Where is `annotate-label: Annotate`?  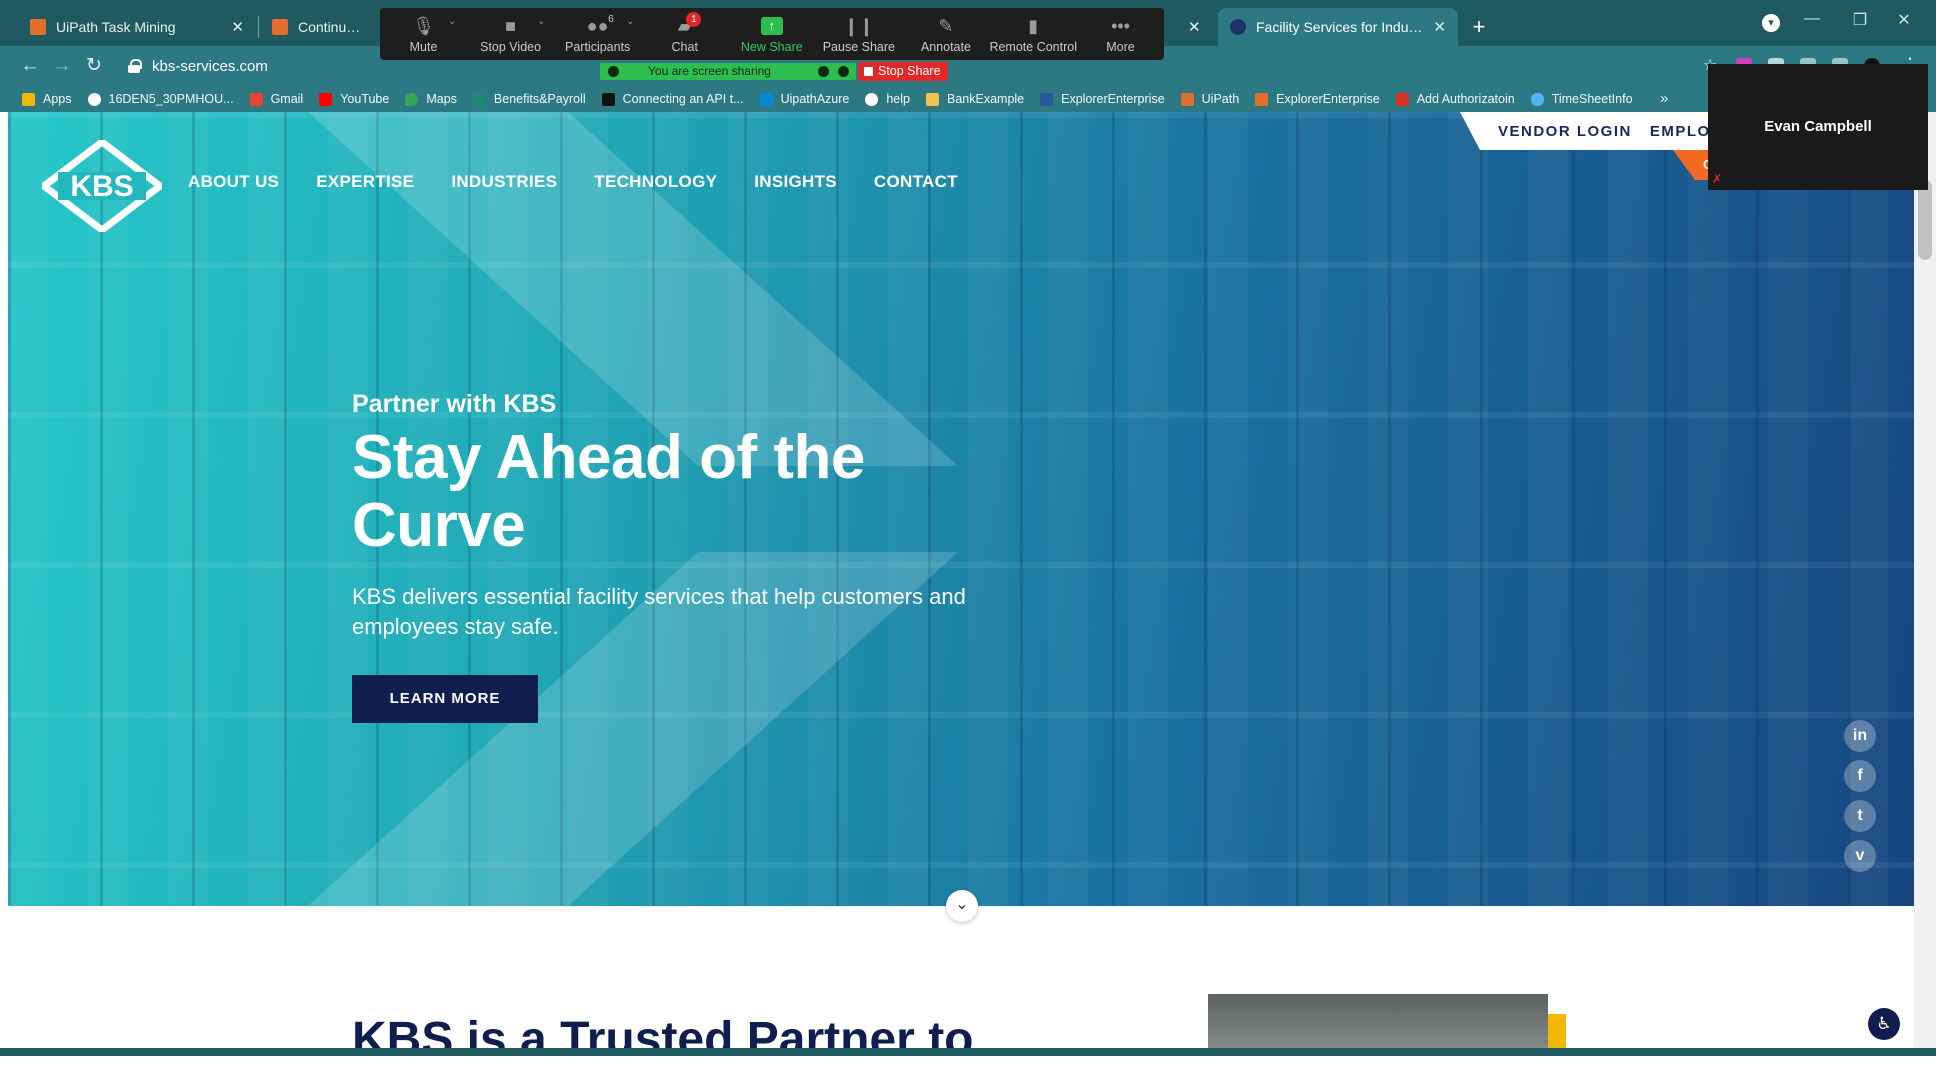 annotate-label: Annotate is located at coordinates (945, 47).